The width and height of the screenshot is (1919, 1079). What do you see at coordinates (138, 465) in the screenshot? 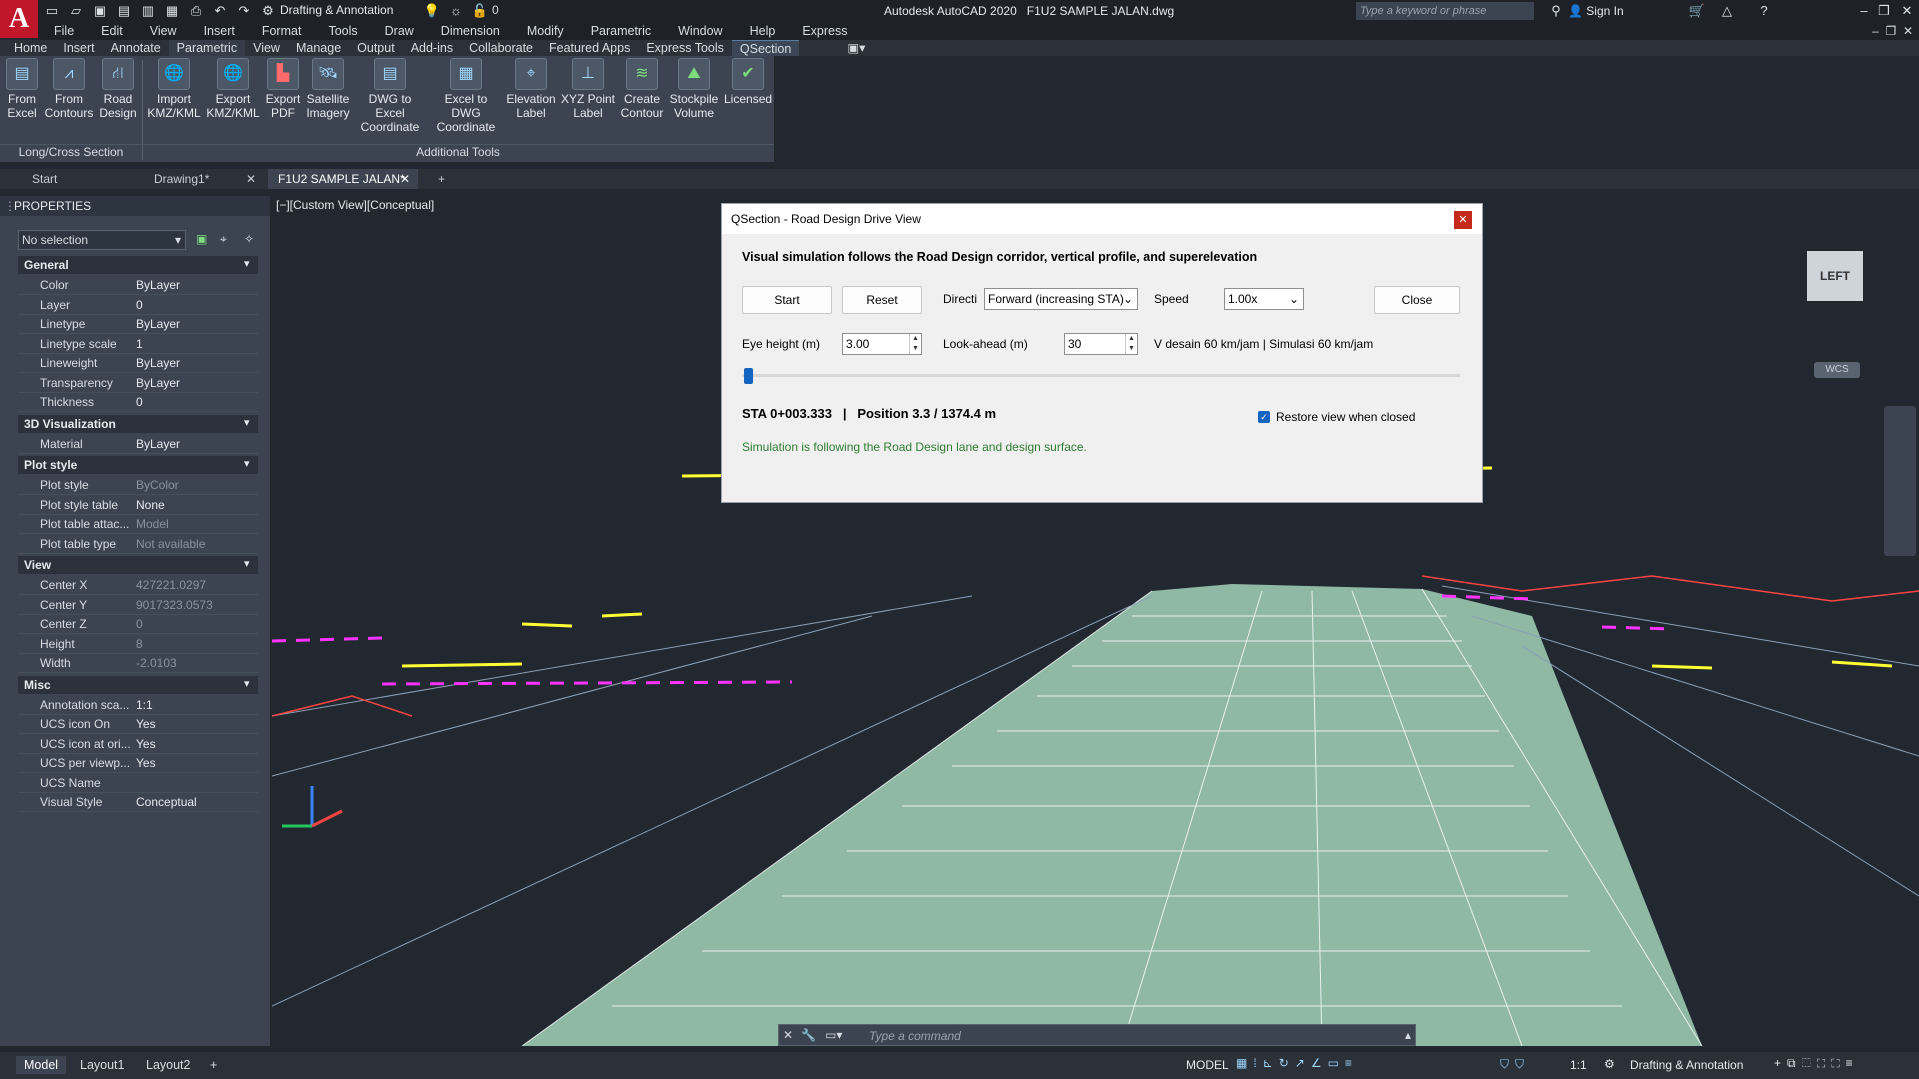
I see `section-header: Plot style` at bounding box center [138, 465].